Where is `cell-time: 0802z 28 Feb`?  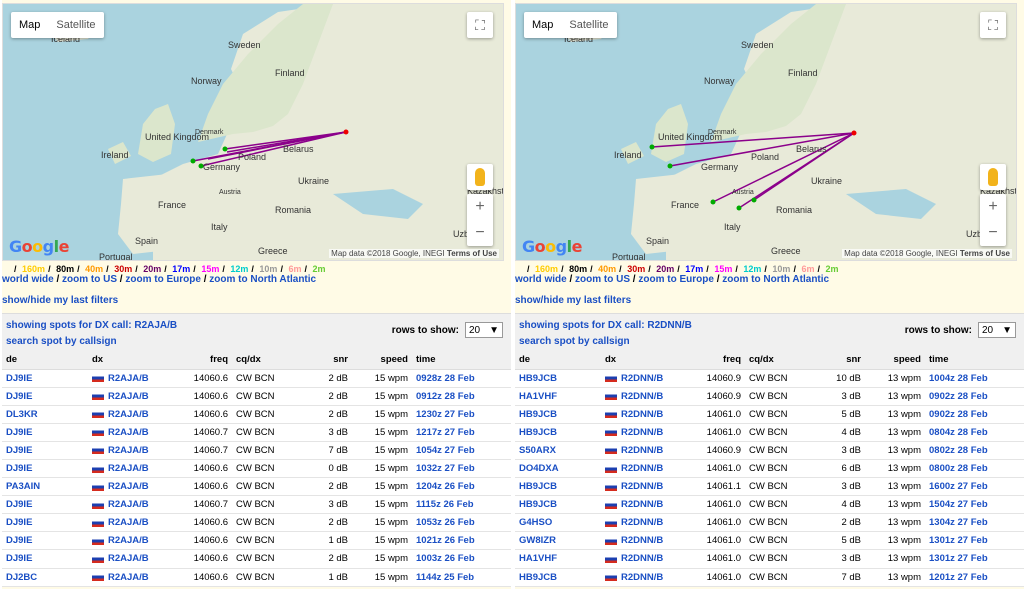 cell-time: 0802z 28 Feb is located at coordinates (974, 450).